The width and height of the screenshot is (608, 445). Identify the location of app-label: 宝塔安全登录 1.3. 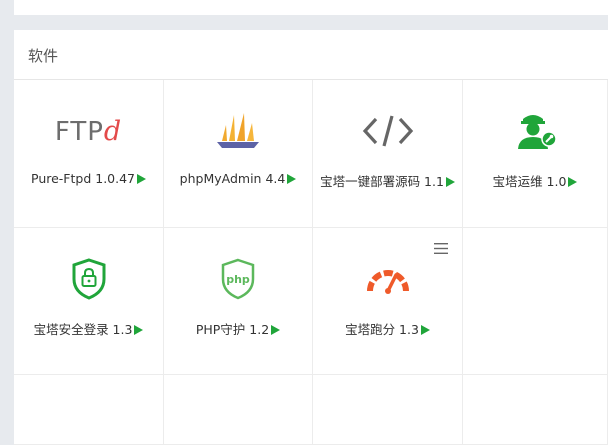
(83, 329).